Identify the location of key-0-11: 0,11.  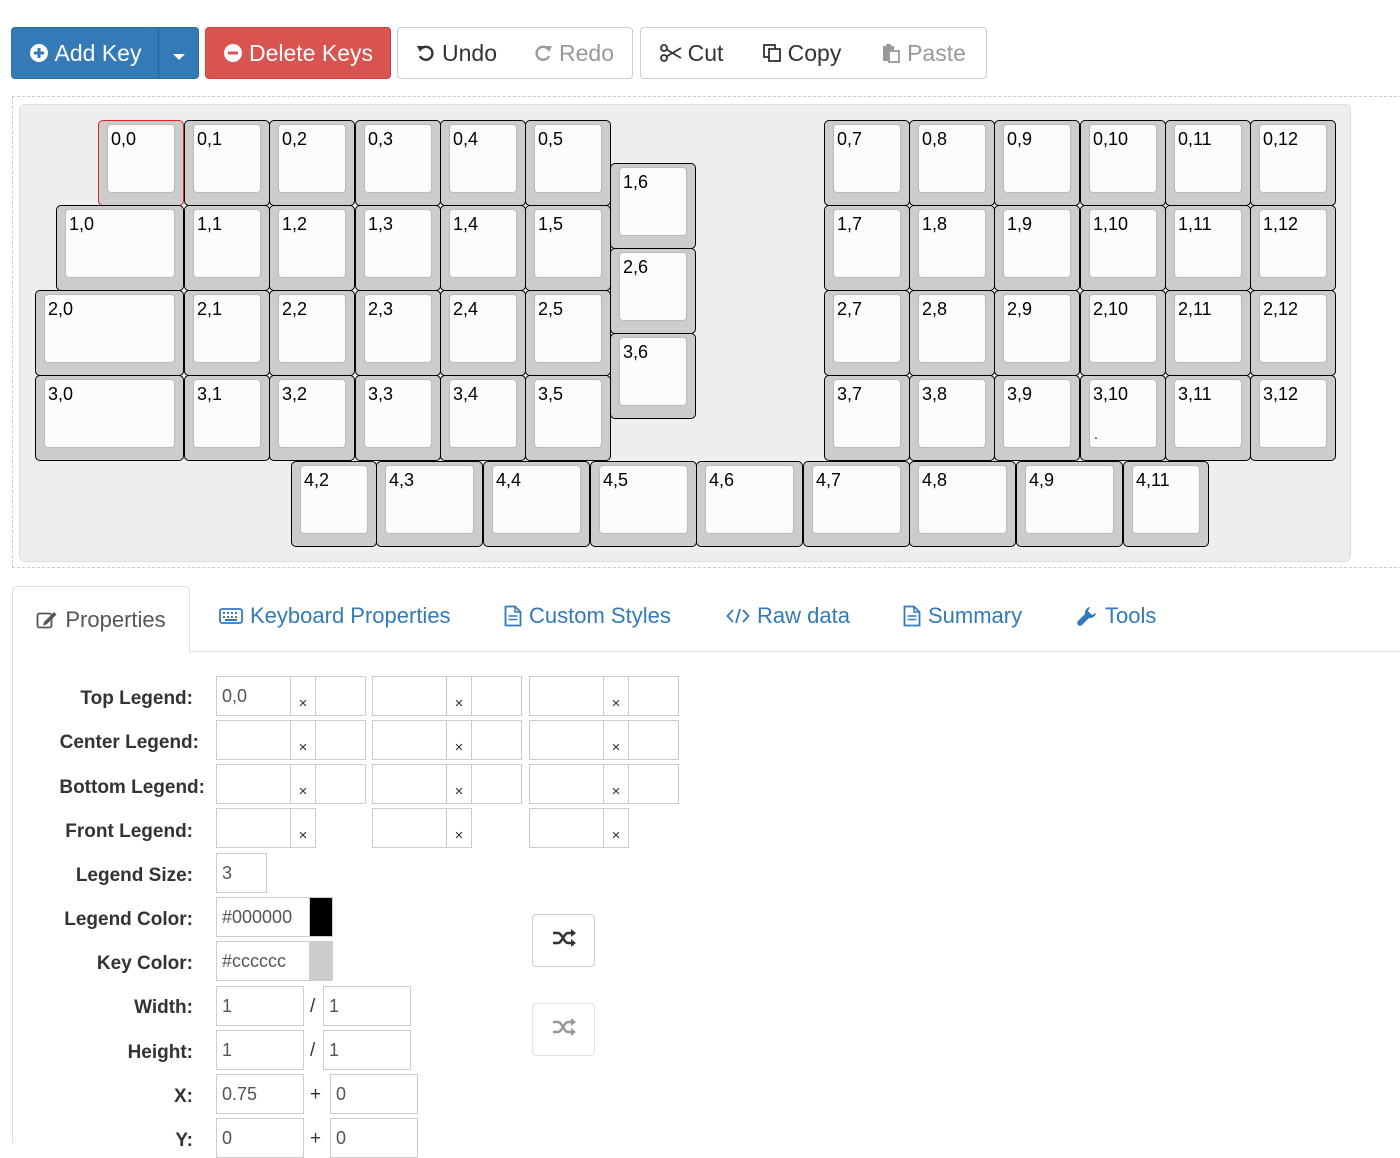
(1208, 163).